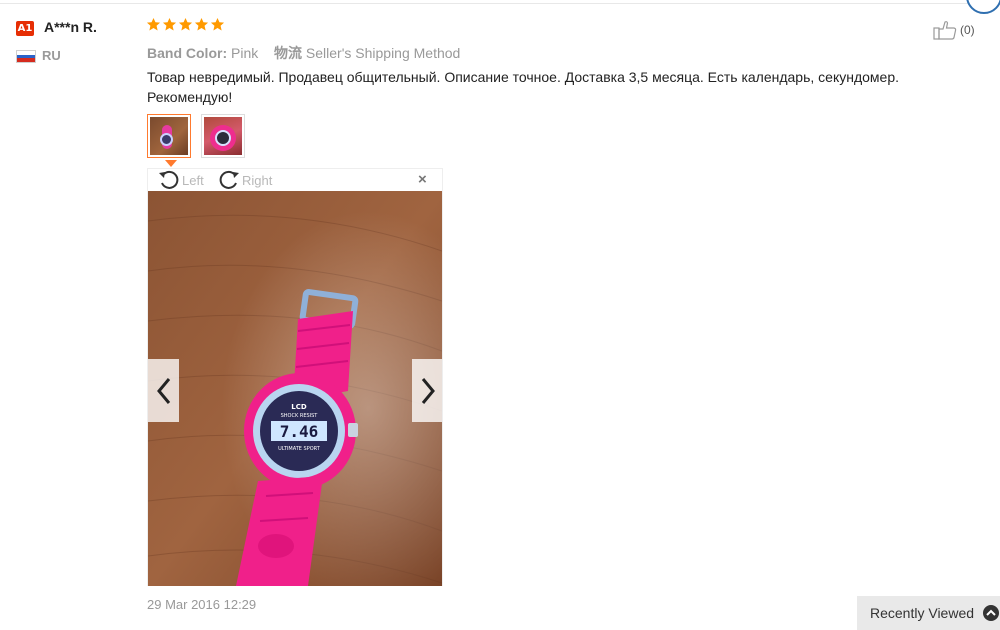 This screenshot has height=630, width=1000. What do you see at coordinates (196, 140) in the screenshot?
I see `photo-thumbnails` at bounding box center [196, 140].